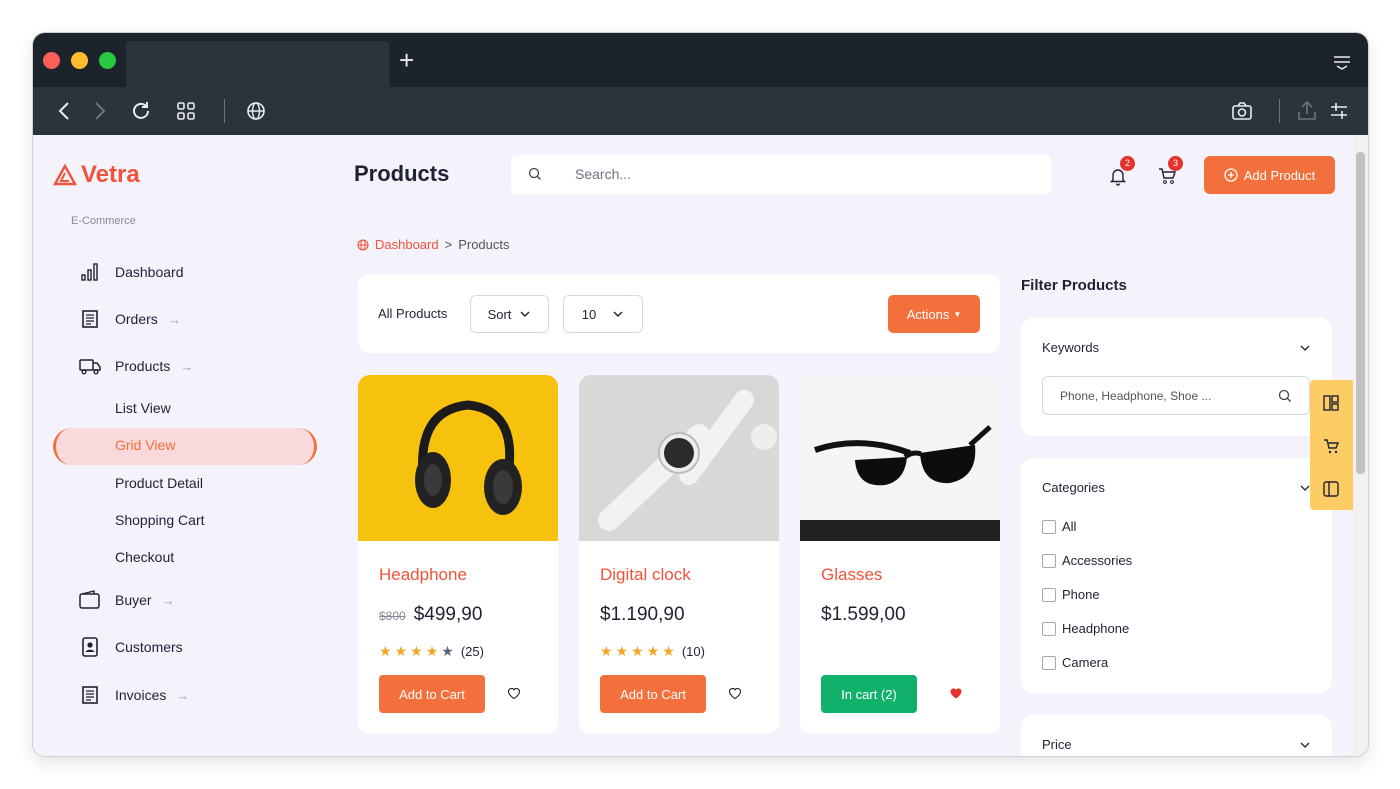 This screenshot has height=789, width=1400. Describe the element at coordinates (186, 111) in the screenshot. I see `tab-grid-icon` at that location.